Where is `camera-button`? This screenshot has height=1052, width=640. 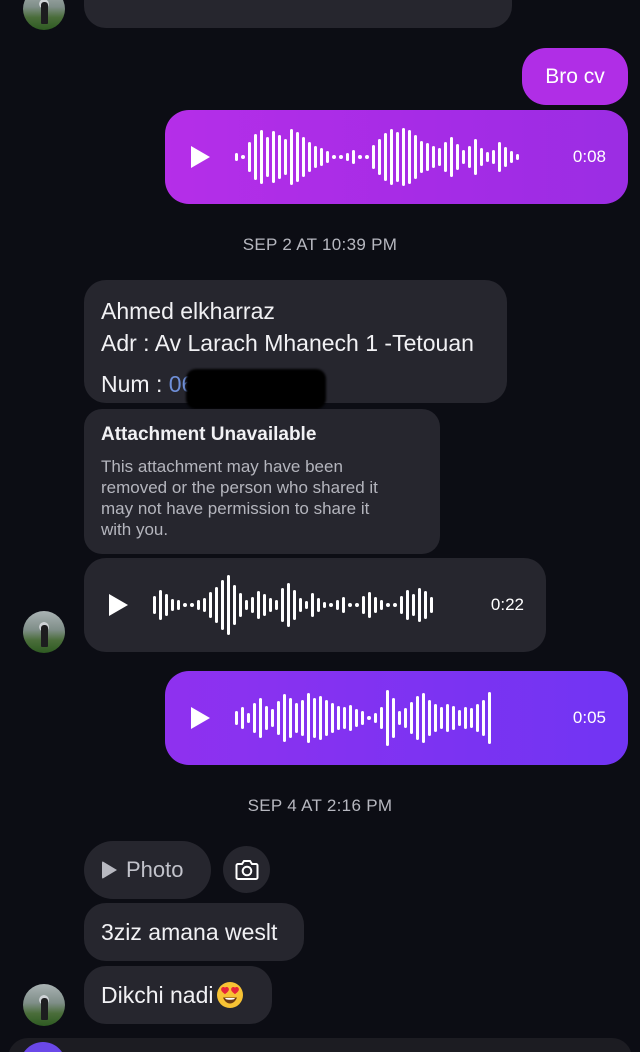
camera-button is located at coordinates (246, 869).